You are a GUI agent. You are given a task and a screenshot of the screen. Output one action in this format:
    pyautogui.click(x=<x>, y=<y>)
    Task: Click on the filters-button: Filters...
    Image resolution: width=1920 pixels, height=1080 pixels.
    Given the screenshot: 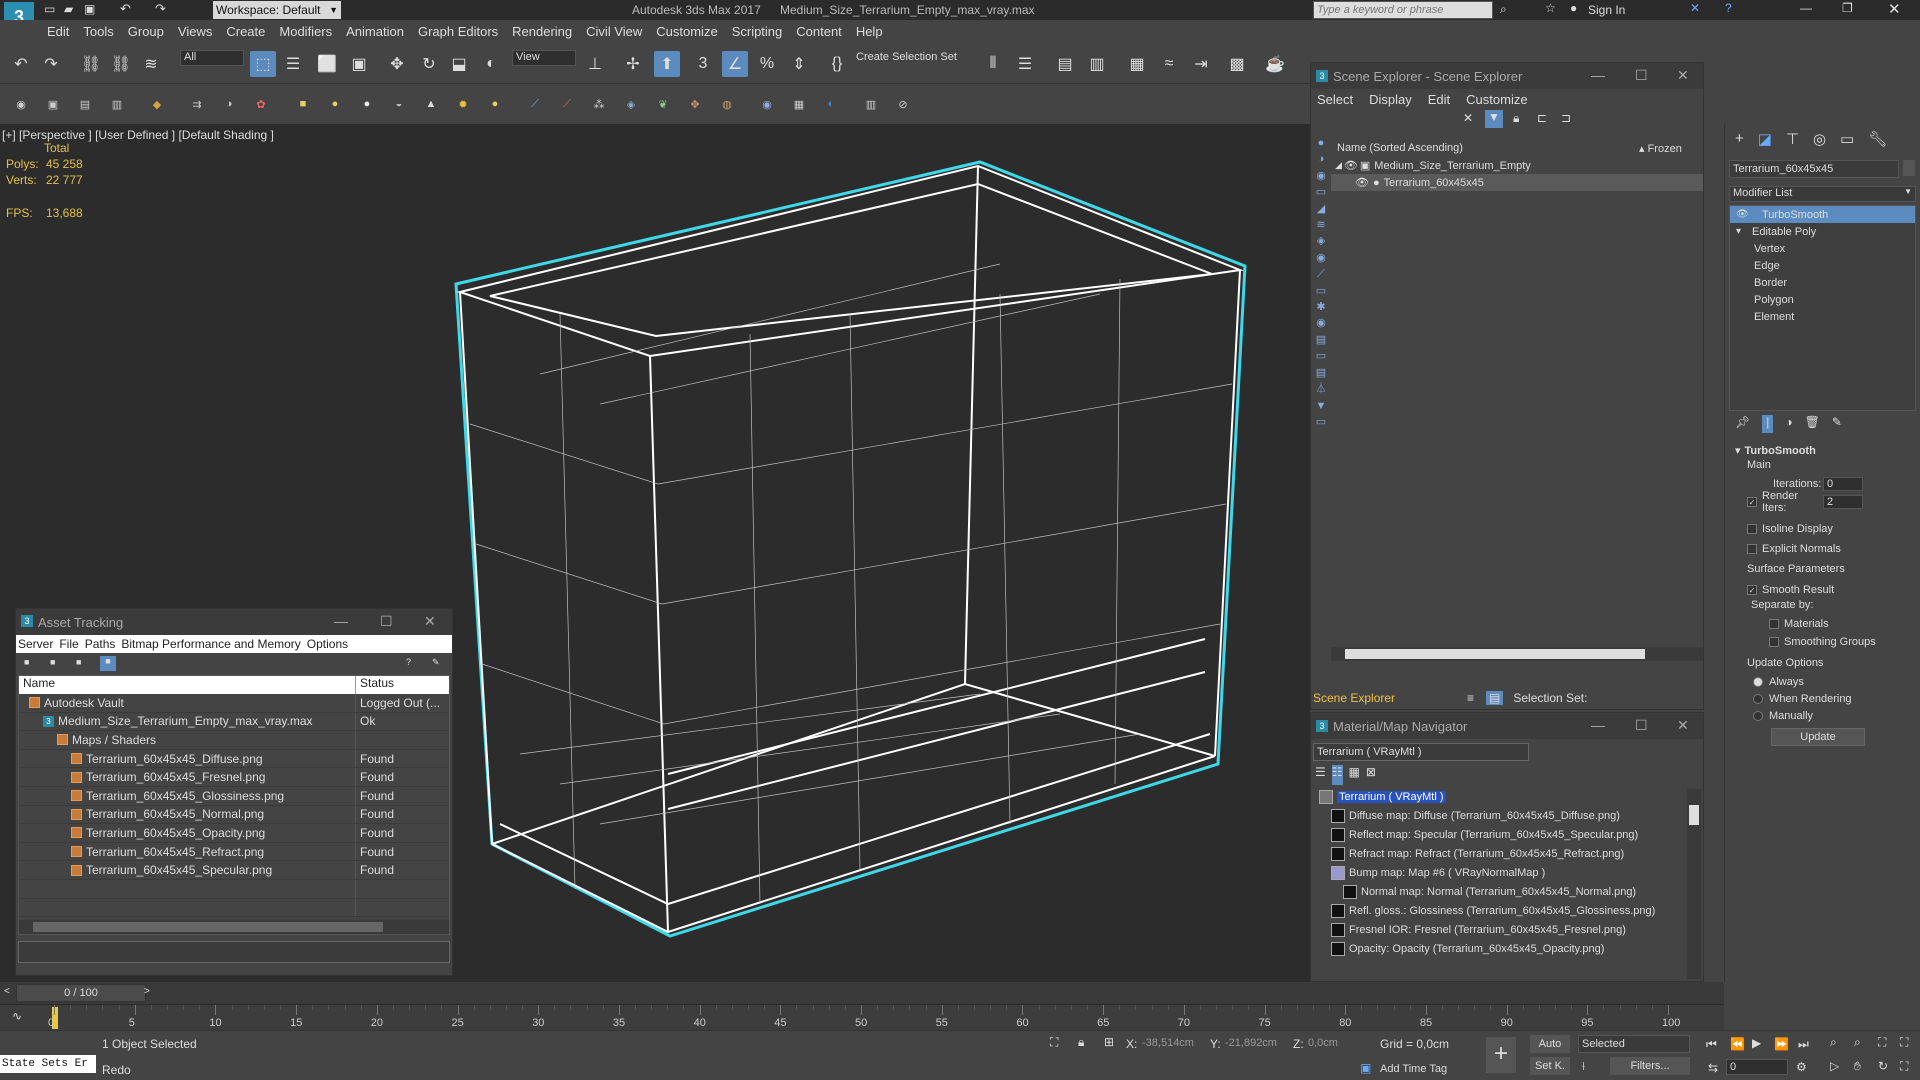 What is the action you would take?
    pyautogui.click(x=1650, y=1066)
    